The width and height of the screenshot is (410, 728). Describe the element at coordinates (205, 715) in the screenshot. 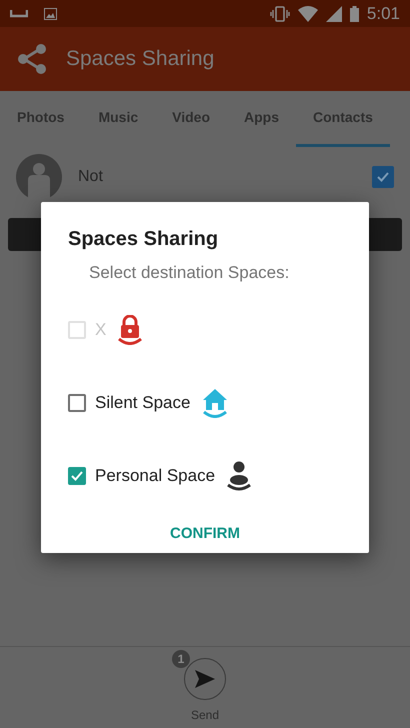

I see `send-label: Send` at that location.